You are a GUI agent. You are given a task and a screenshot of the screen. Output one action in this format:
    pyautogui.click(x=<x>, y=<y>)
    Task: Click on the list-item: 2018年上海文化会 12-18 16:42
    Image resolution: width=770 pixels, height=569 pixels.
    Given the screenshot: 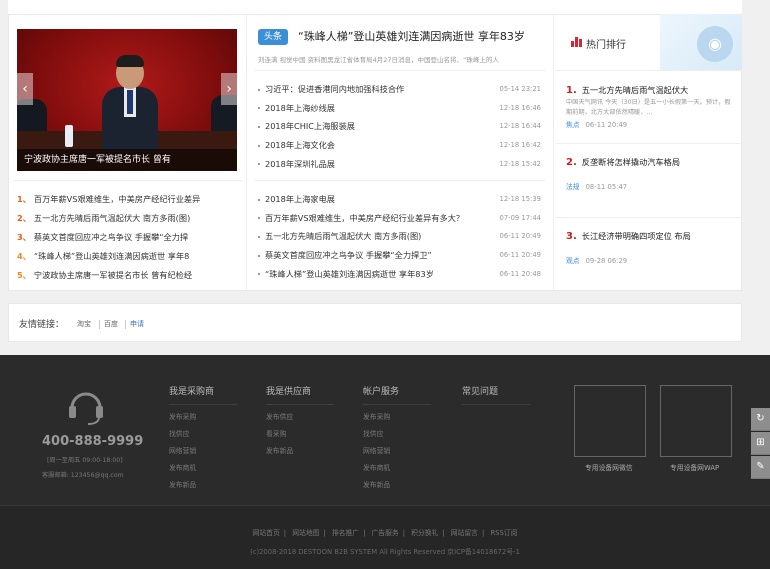 What is the action you would take?
    pyautogui.click(x=402, y=145)
    